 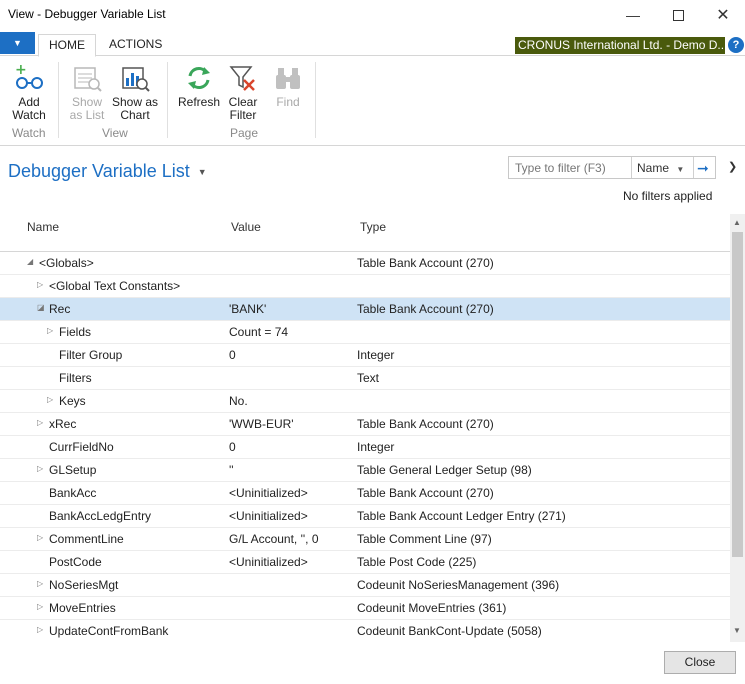 I want to click on chart-icon, so click(x=135, y=78).